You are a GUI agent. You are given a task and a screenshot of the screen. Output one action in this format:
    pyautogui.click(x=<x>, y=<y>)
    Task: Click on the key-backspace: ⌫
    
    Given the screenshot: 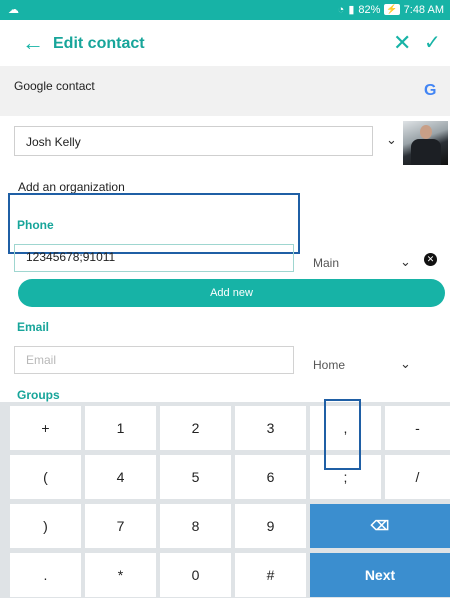 What is the action you would take?
    pyautogui.click(x=380, y=526)
    